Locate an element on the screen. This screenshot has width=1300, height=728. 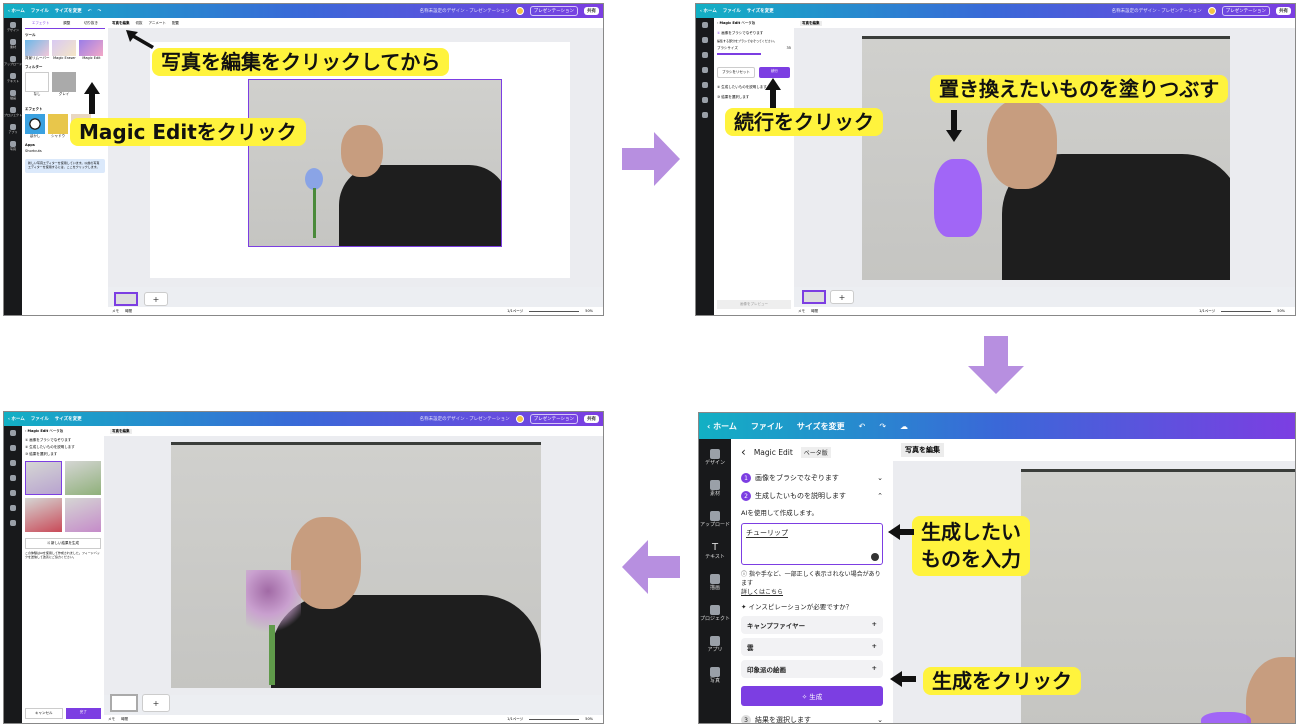
step-1-header: 1 画像をブラシでなぞります ⌄ is located at coordinates (812, 478).